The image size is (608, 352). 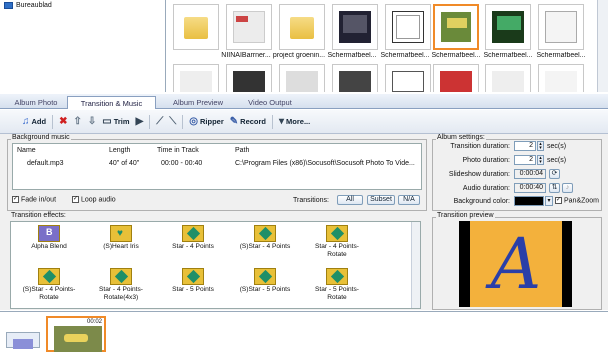 What do you see at coordinates (242, 150) in the screenshot?
I see `column-header-path: Path` at bounding box center [242, 150].